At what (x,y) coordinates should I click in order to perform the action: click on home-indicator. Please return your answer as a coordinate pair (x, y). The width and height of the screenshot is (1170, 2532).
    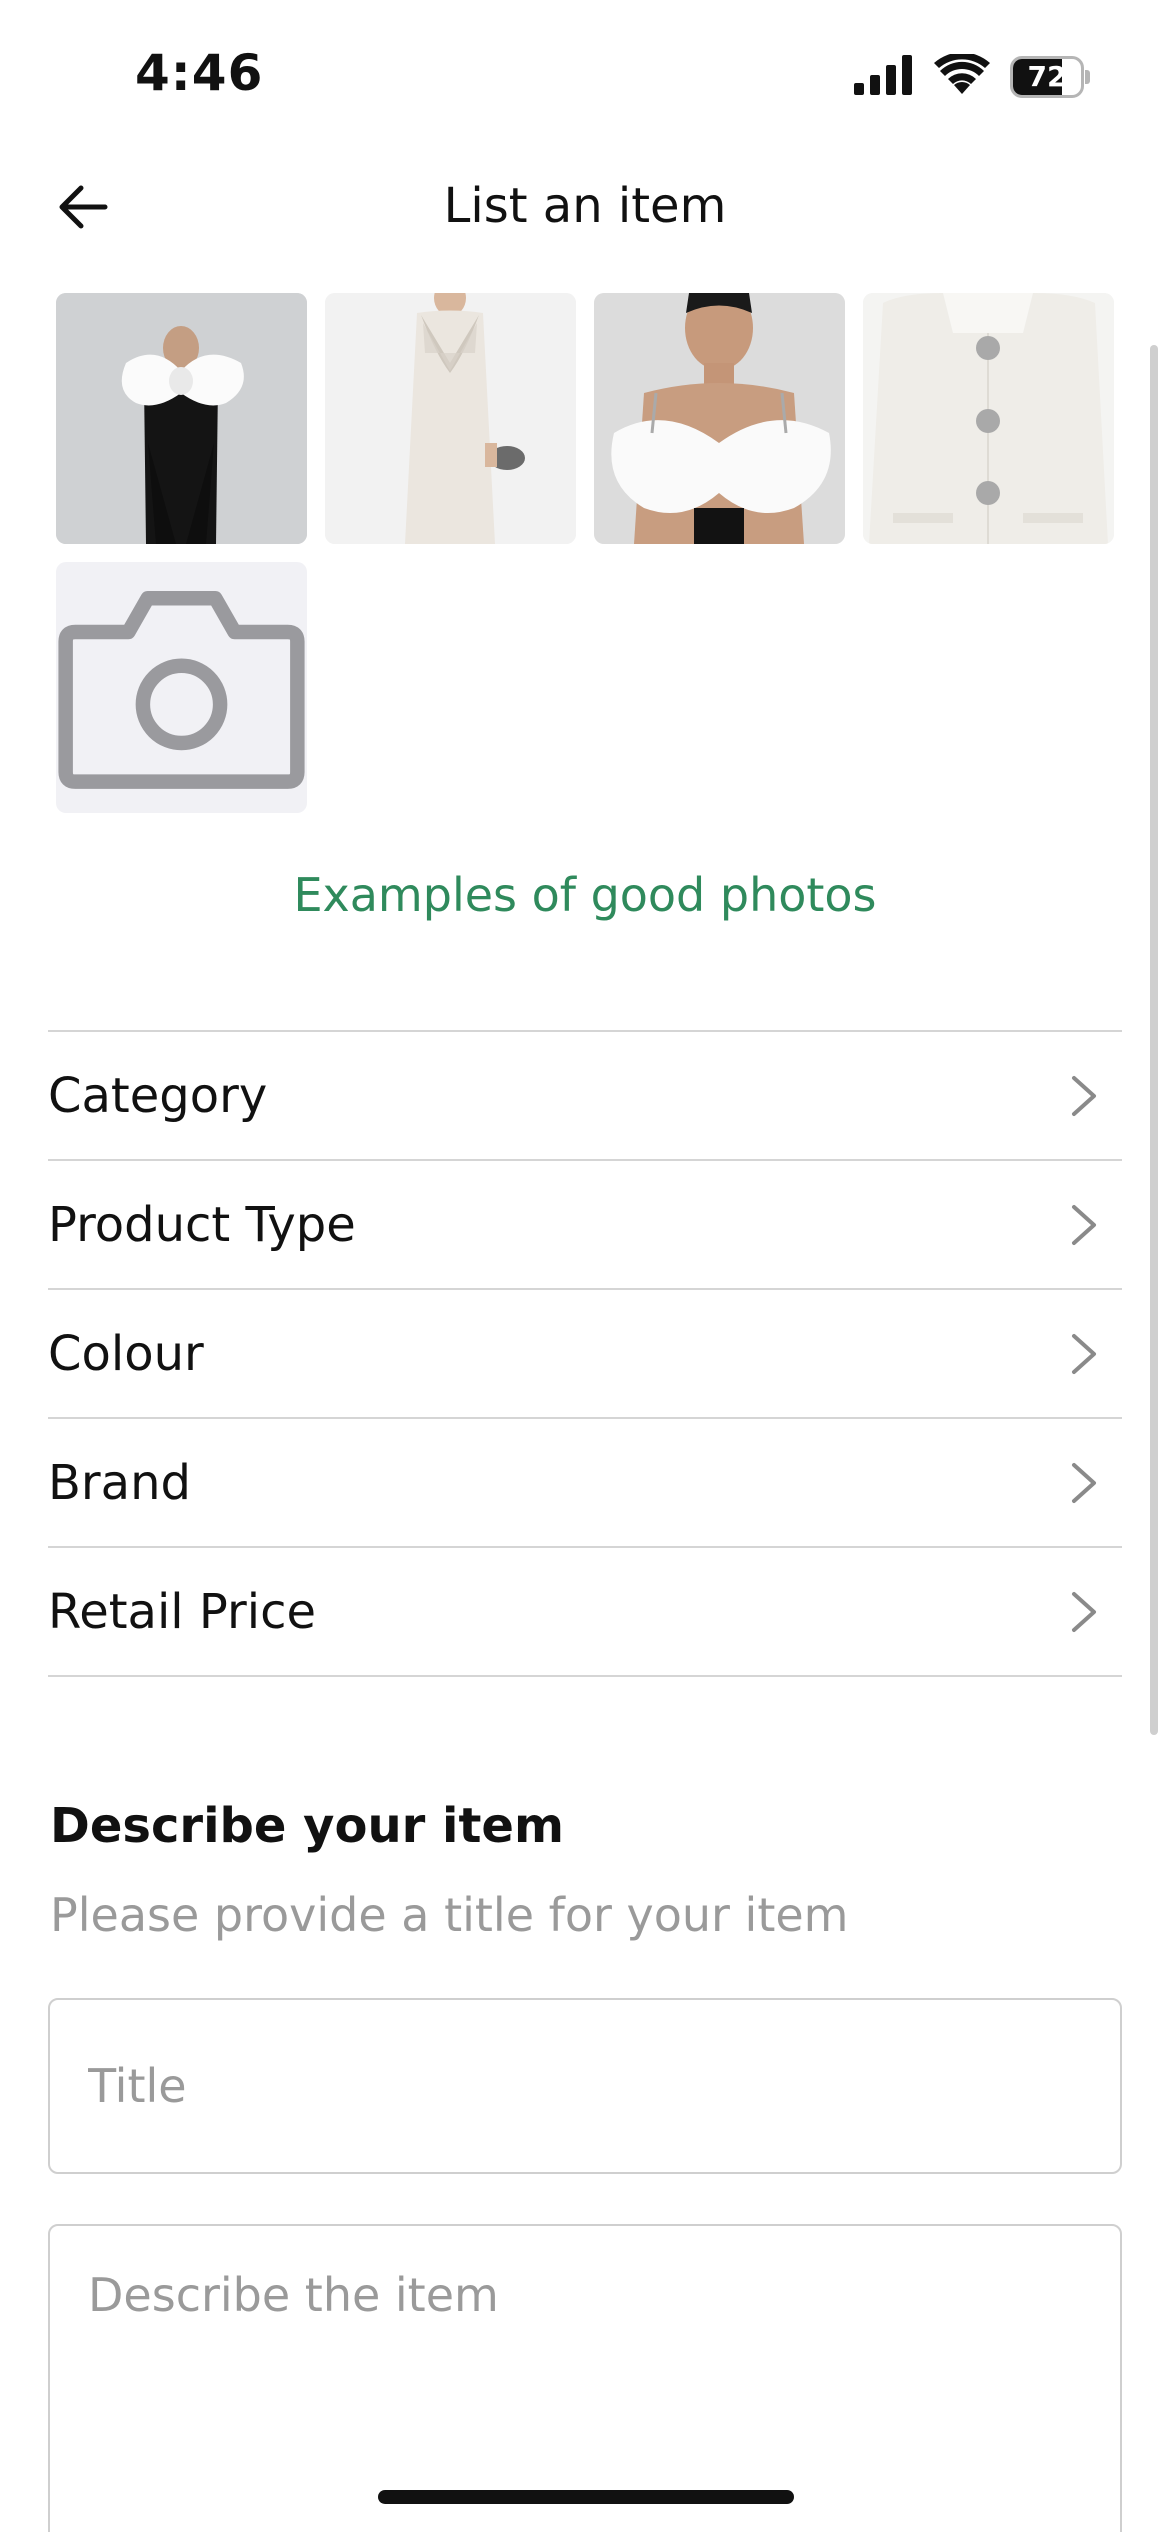
    Looking at the image, I should click on (586, 2497).